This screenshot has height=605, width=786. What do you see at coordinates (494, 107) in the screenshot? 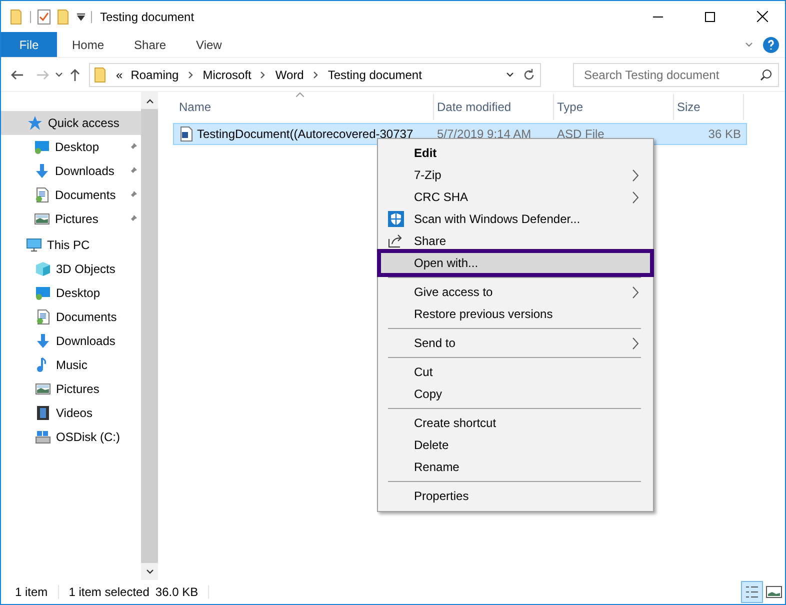
I see `column-header: Date modified` at bounding box center [494, 107].